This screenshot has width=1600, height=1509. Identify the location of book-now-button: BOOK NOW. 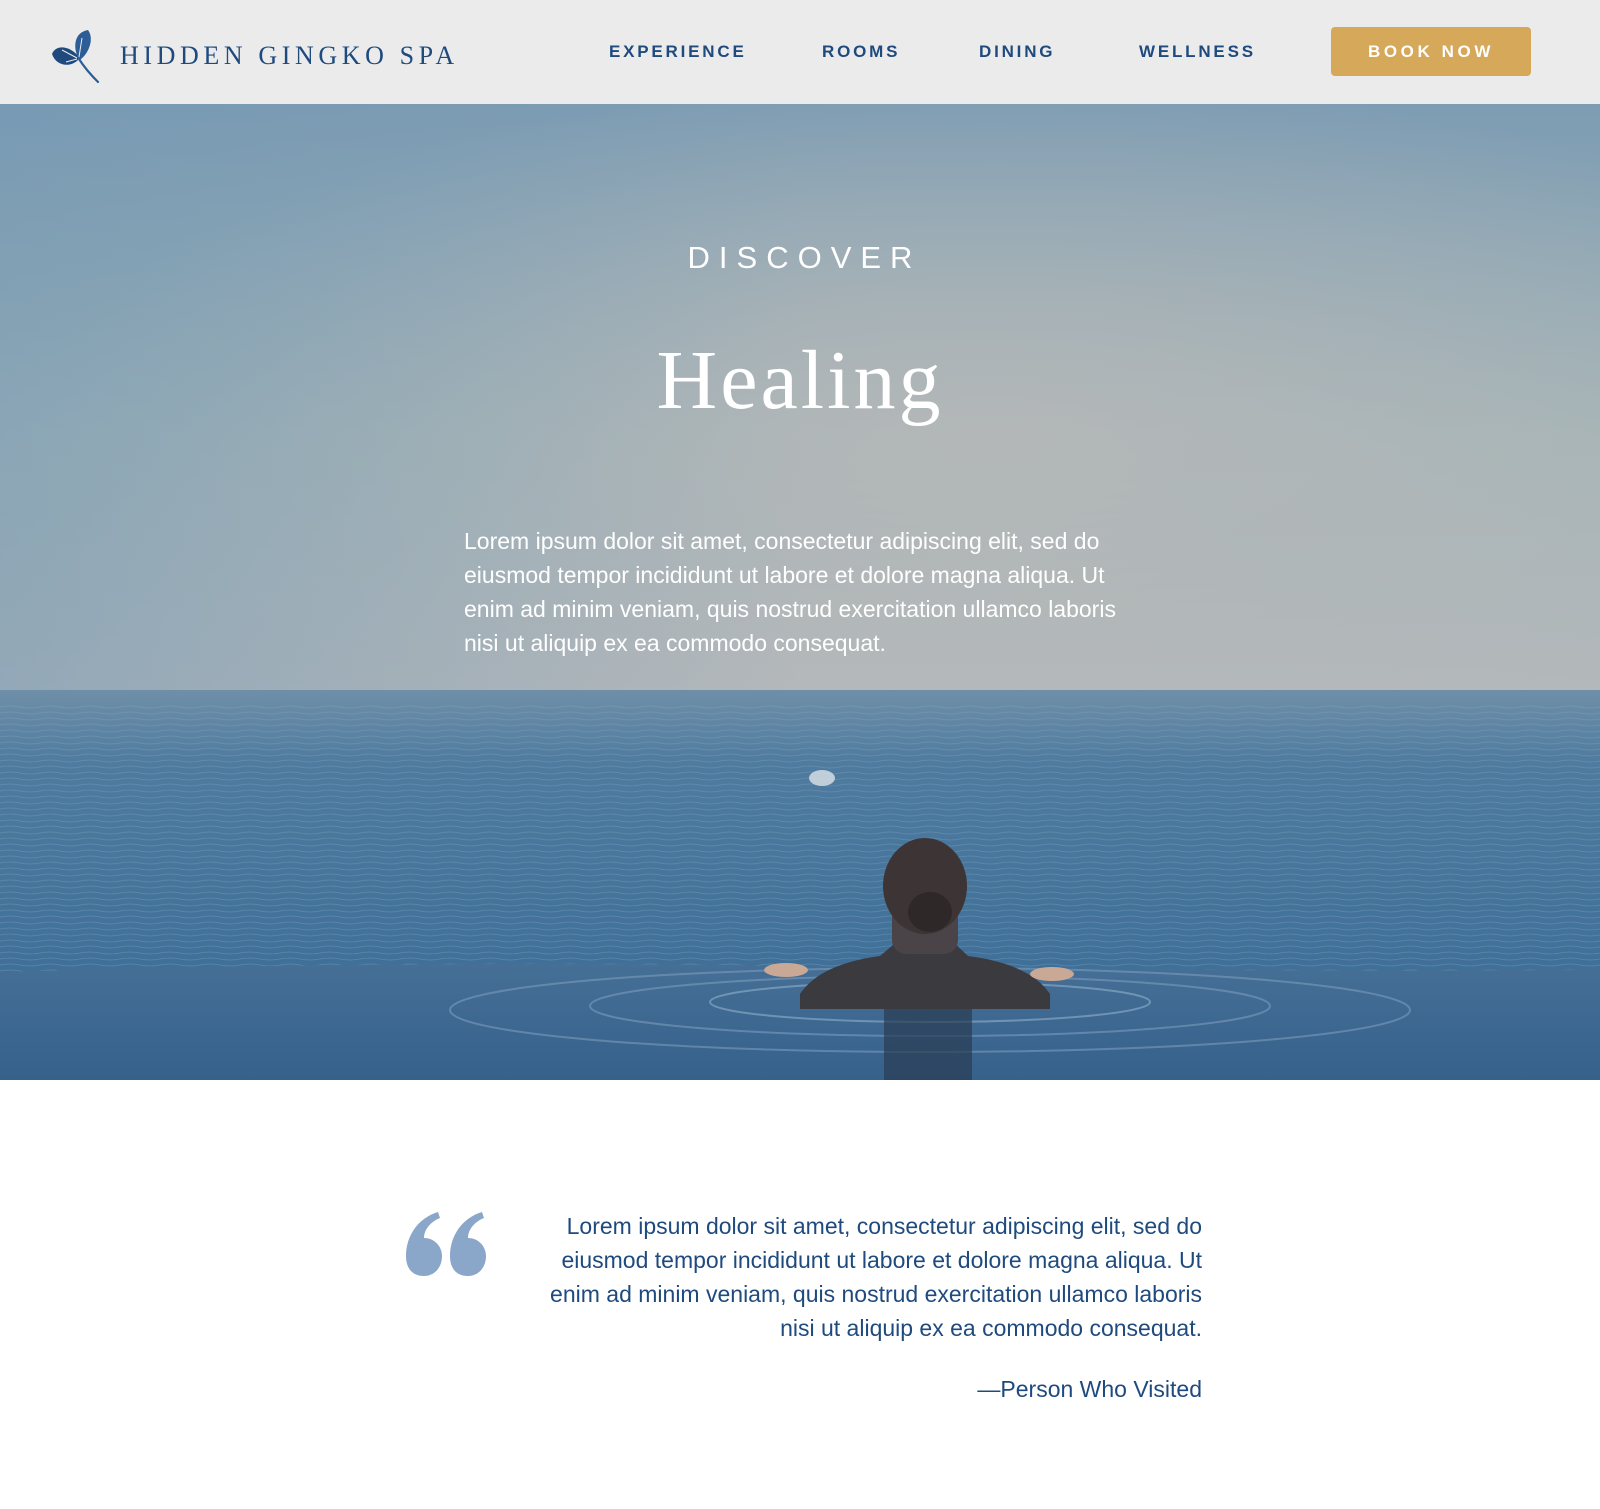
(1431, 51).